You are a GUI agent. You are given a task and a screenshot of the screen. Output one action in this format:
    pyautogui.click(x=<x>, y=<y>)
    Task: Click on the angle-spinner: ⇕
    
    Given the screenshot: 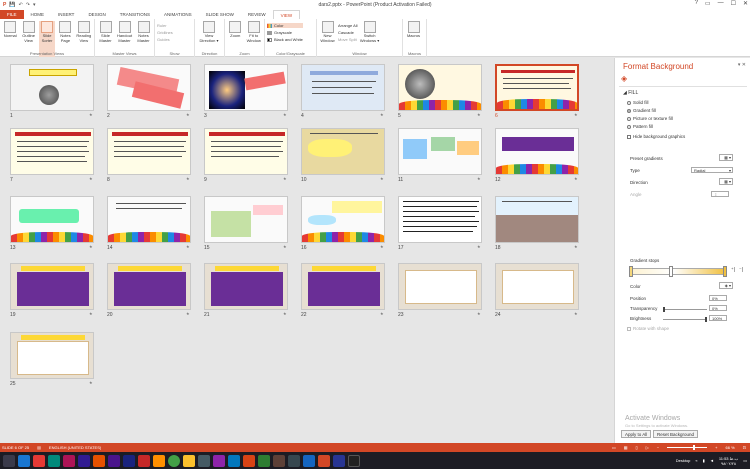 What is the action you would take?
    pyautogui.click(x=720, y=194)
    